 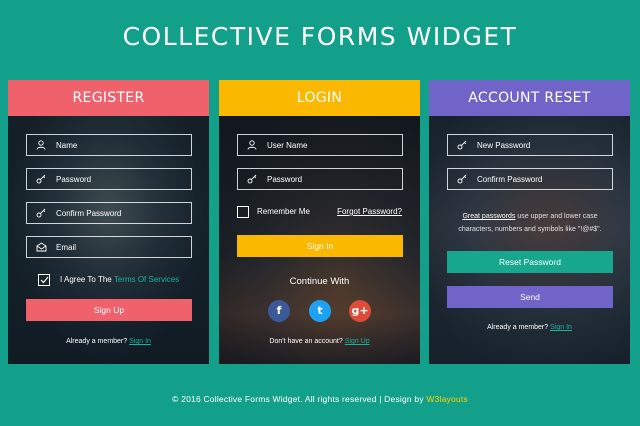 What do you see at coordinates (283, 211) in the screenshot?
I see `remember-label: Remember Me` at bounding box center [283, 211].